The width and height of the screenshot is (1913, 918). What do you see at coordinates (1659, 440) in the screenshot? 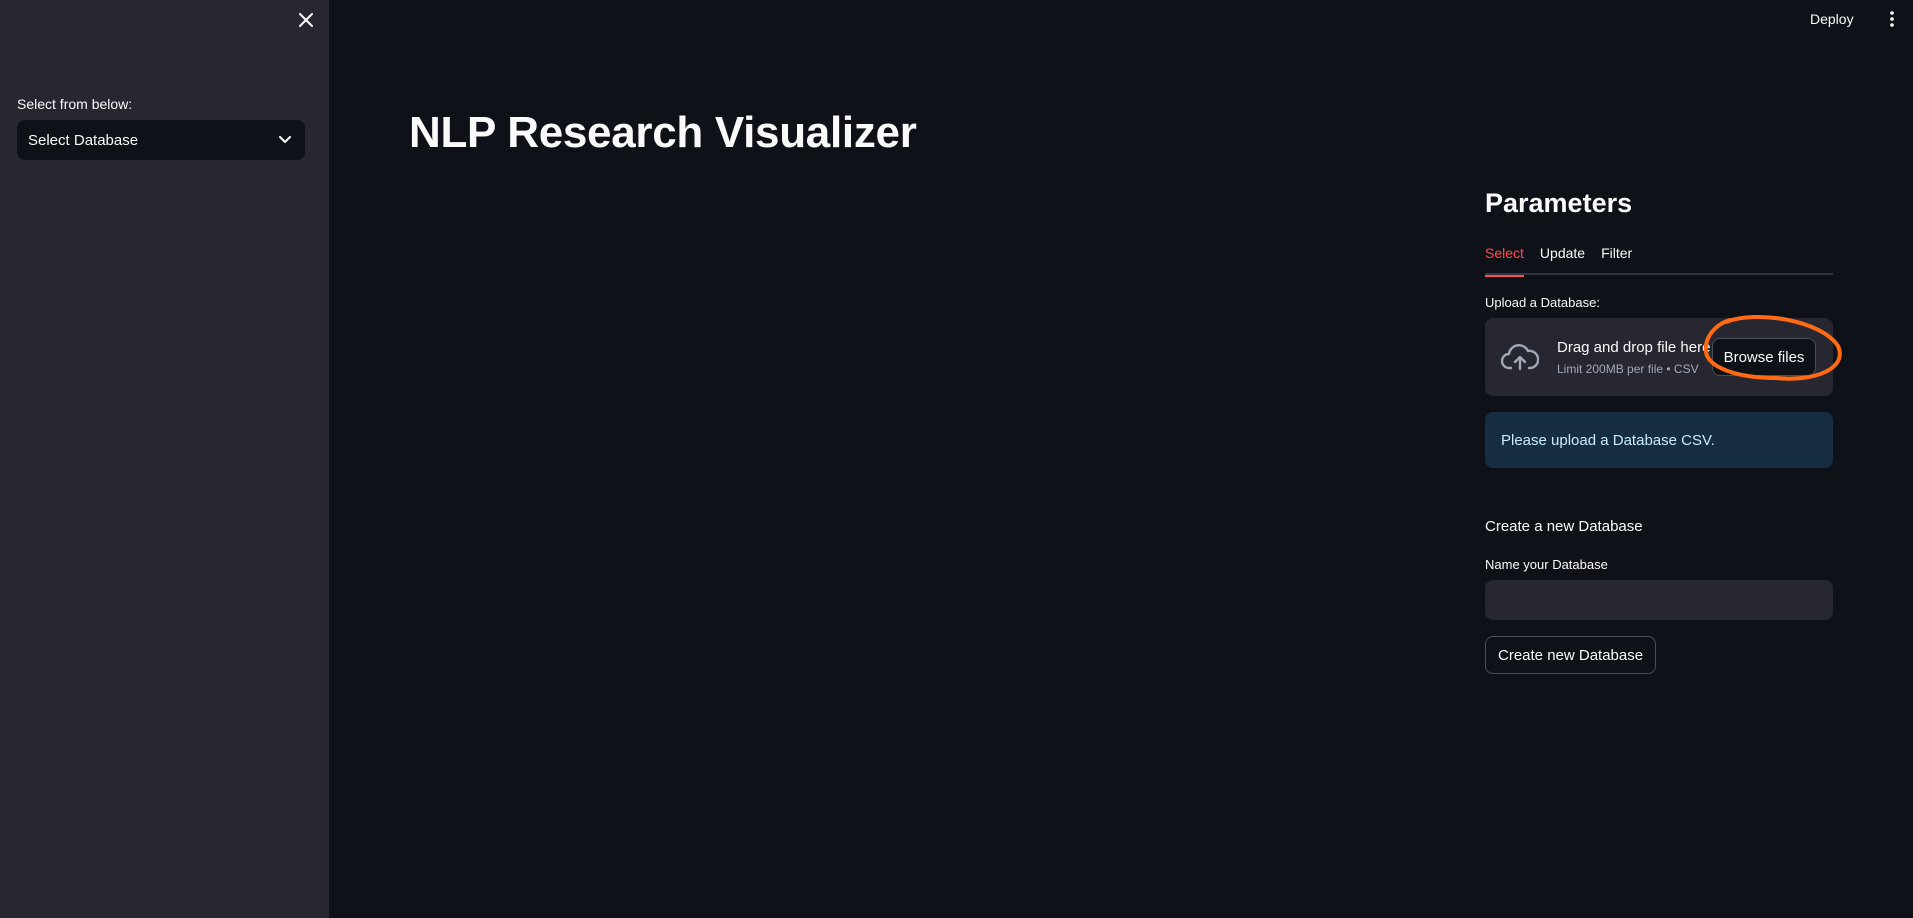
I see `upload-info-alert: Please upload a Database CSV.` at bounding box center [1659, 440].